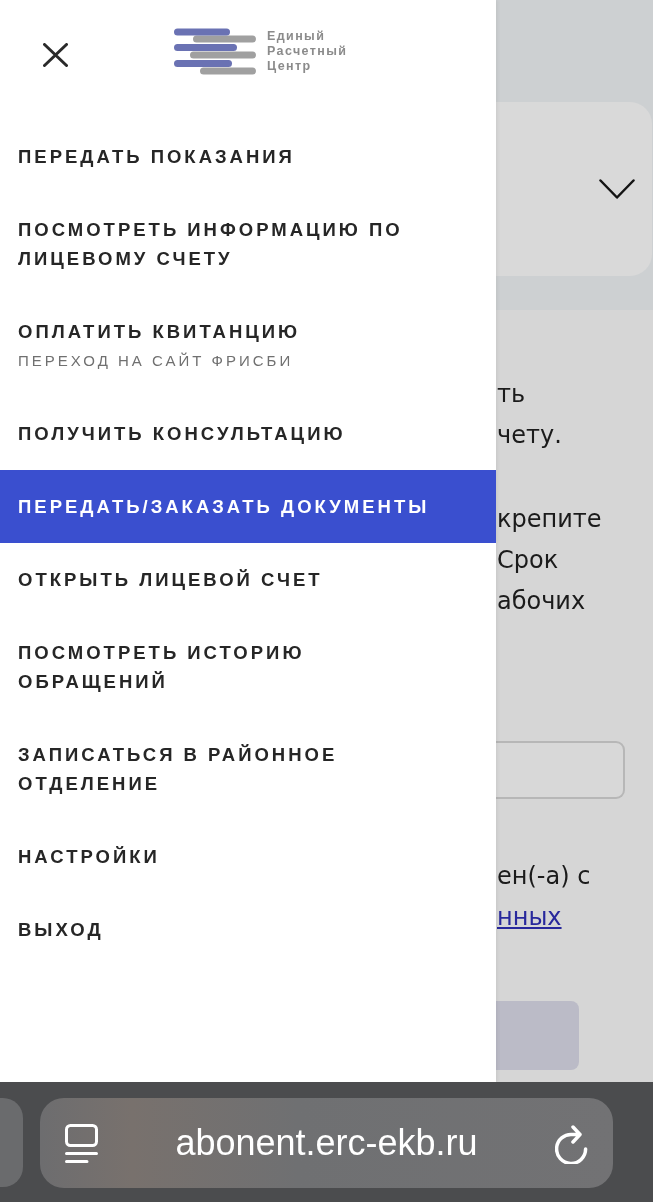  What do you see at coordinates (307, 51) in the screenshot?
I see `logo-text: Единый Расчетный Центр` at bounding box center [307, 51].